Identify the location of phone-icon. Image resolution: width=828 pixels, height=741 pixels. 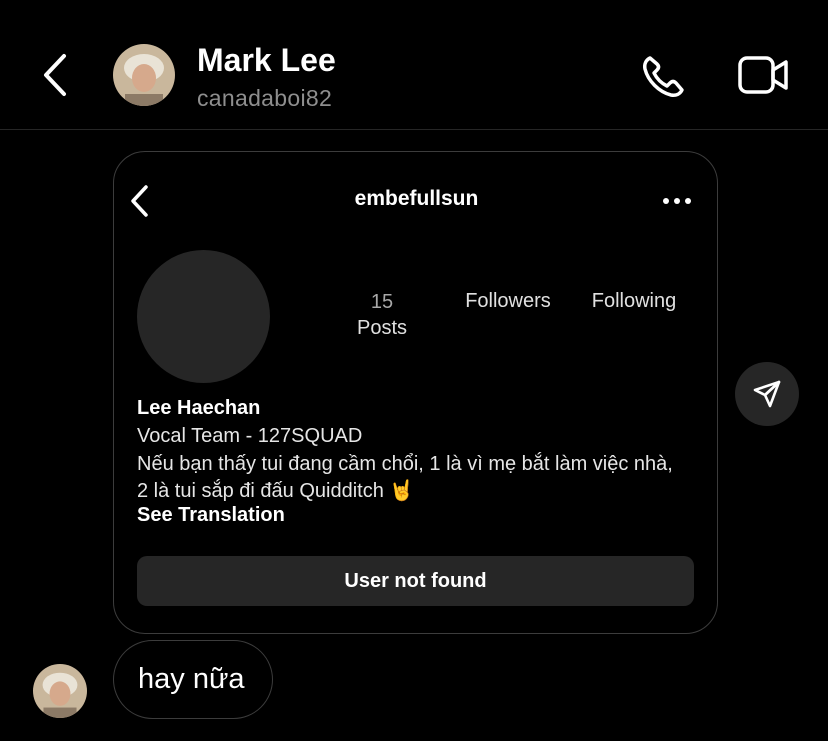
(663, 76).